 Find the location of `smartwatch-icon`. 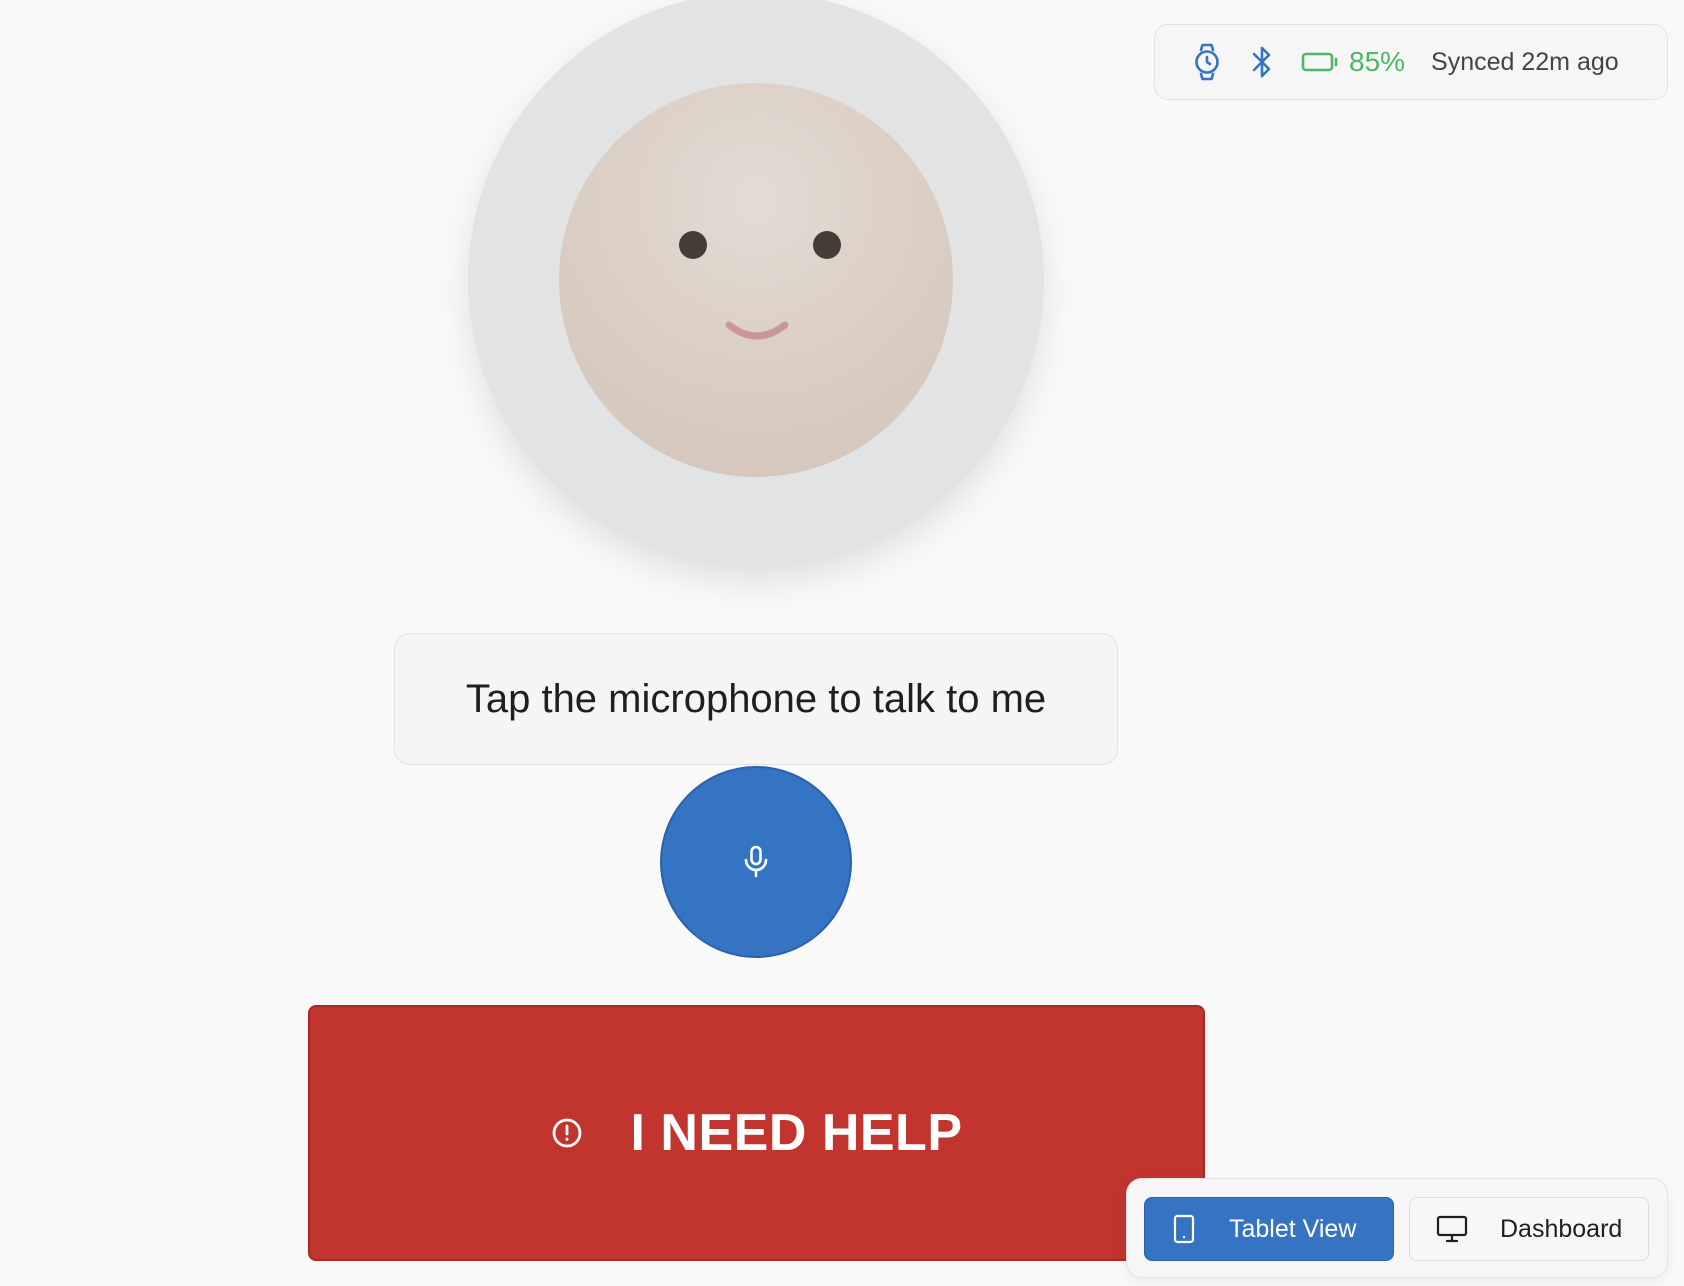

smartwatch-icon is located at coordinates (1207, 62).